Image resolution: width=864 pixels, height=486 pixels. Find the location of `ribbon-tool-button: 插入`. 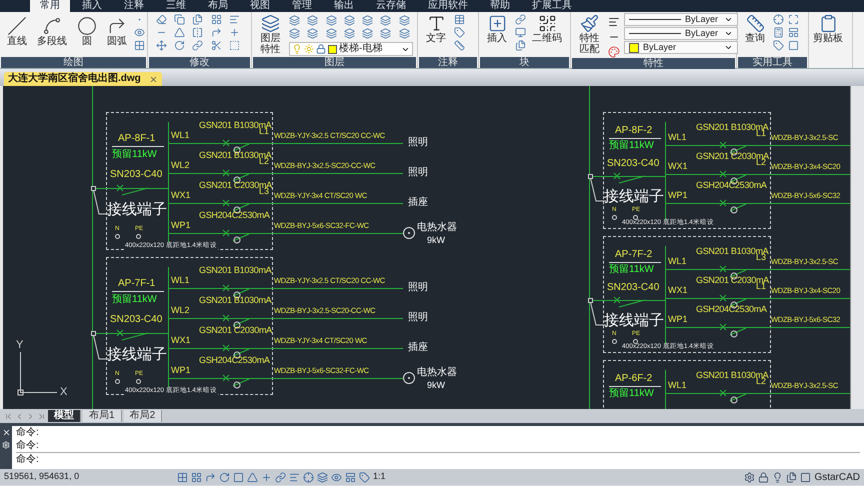

ribbon-tool-button: 插入 is located at coordinates (497, 28).